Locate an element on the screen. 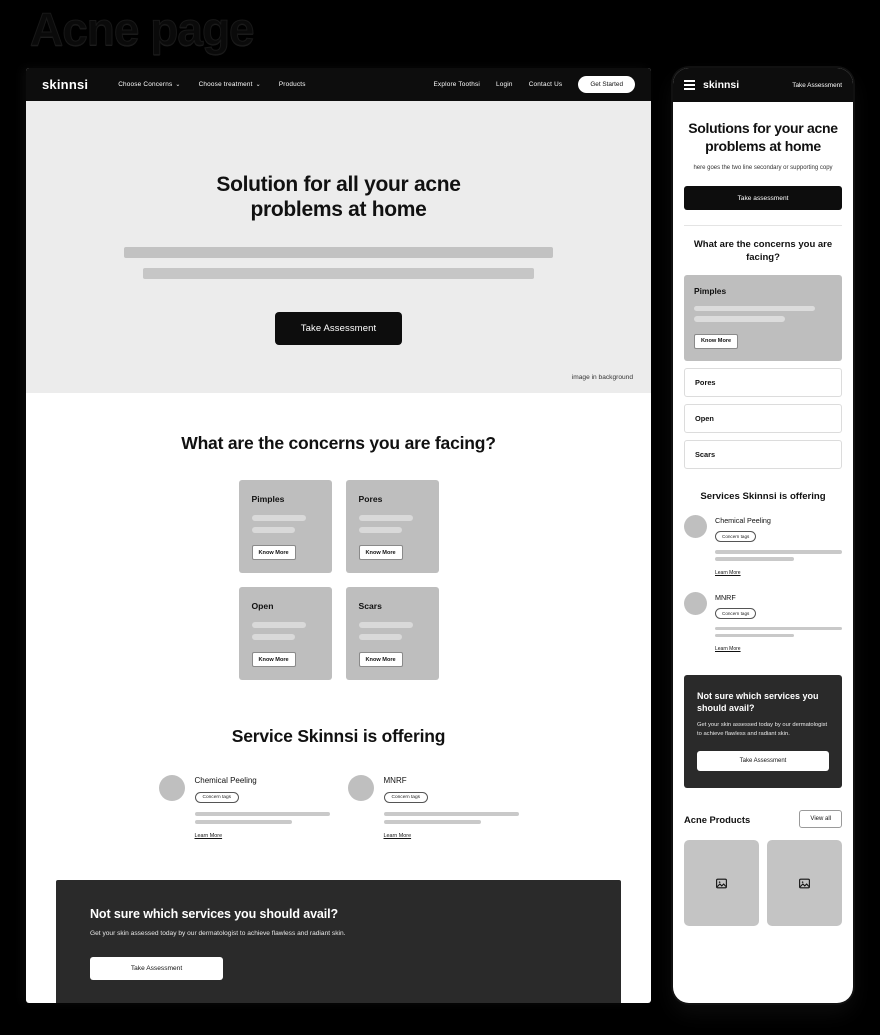 The image size is (880, 1035). concern-card-pimples: Pimples Know More is located at coordinates (285, 526).